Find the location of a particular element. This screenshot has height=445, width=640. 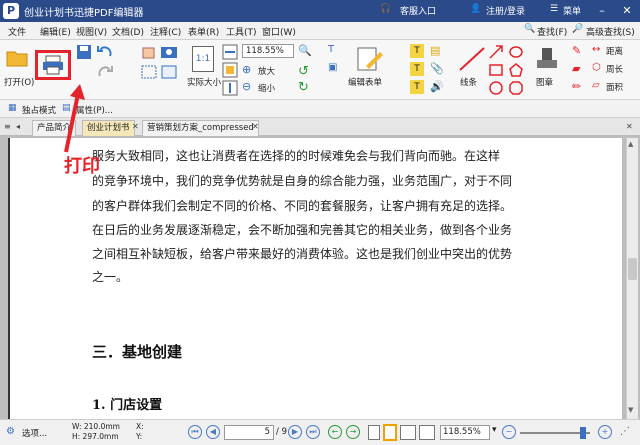

two-page-continuous-icon is located at coordinates (427, 432).